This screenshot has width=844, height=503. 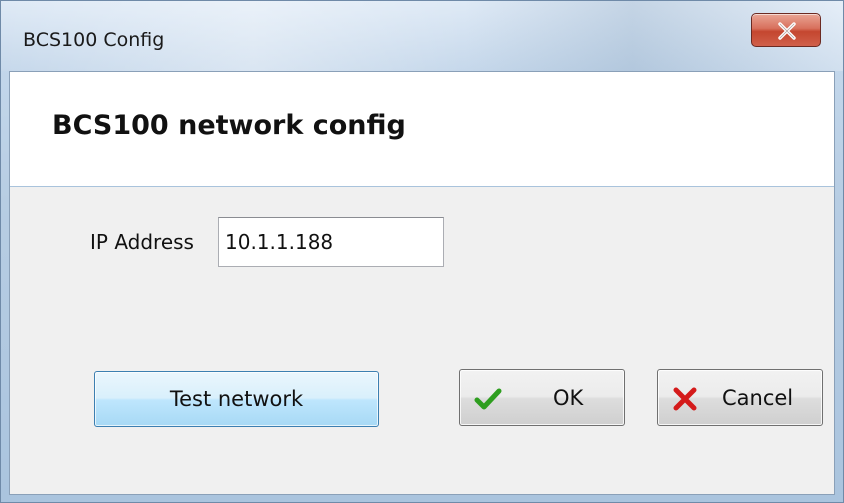 What do you see at coordinates (422, 36) in the screenshot?
I see `title-bar: BCS100 Config` at bounding box center [422, 36].